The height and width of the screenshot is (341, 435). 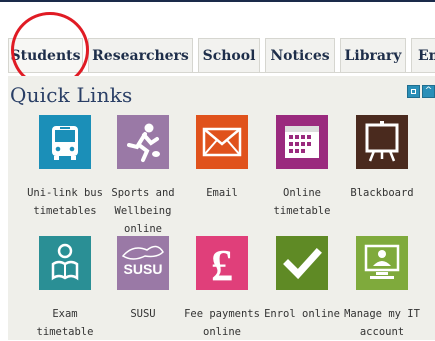 What do you see at coordinates (217, 1) in the screenshot?
I see `top-border` at bounding box center [217, 1].